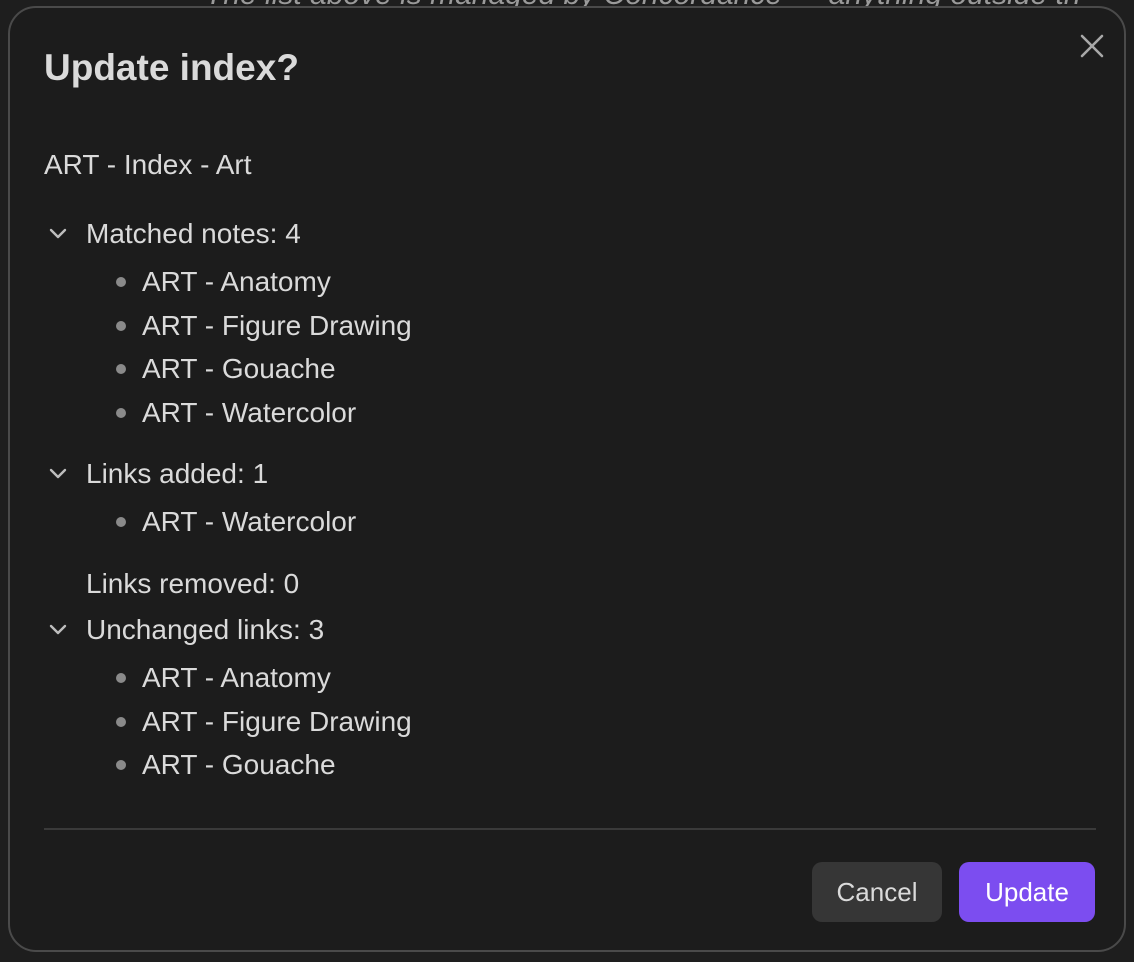 This screenshot has width=1134, height=962. What do you see at coordinates (148, 164) in the screenshot?
I see `index-note-name: ART - Index - Art` at bounding box center [148, 164].